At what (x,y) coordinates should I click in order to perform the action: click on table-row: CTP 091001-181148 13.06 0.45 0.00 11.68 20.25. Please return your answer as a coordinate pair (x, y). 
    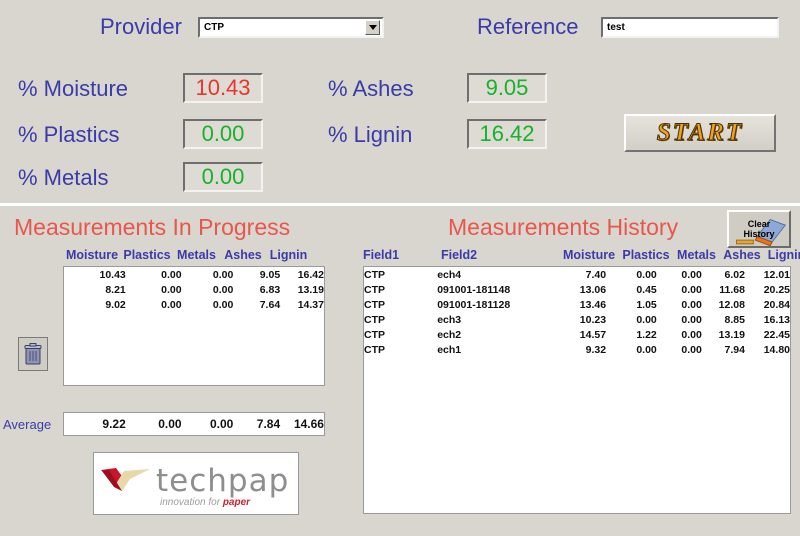
    Looking at the image, I should click on (577, 289).